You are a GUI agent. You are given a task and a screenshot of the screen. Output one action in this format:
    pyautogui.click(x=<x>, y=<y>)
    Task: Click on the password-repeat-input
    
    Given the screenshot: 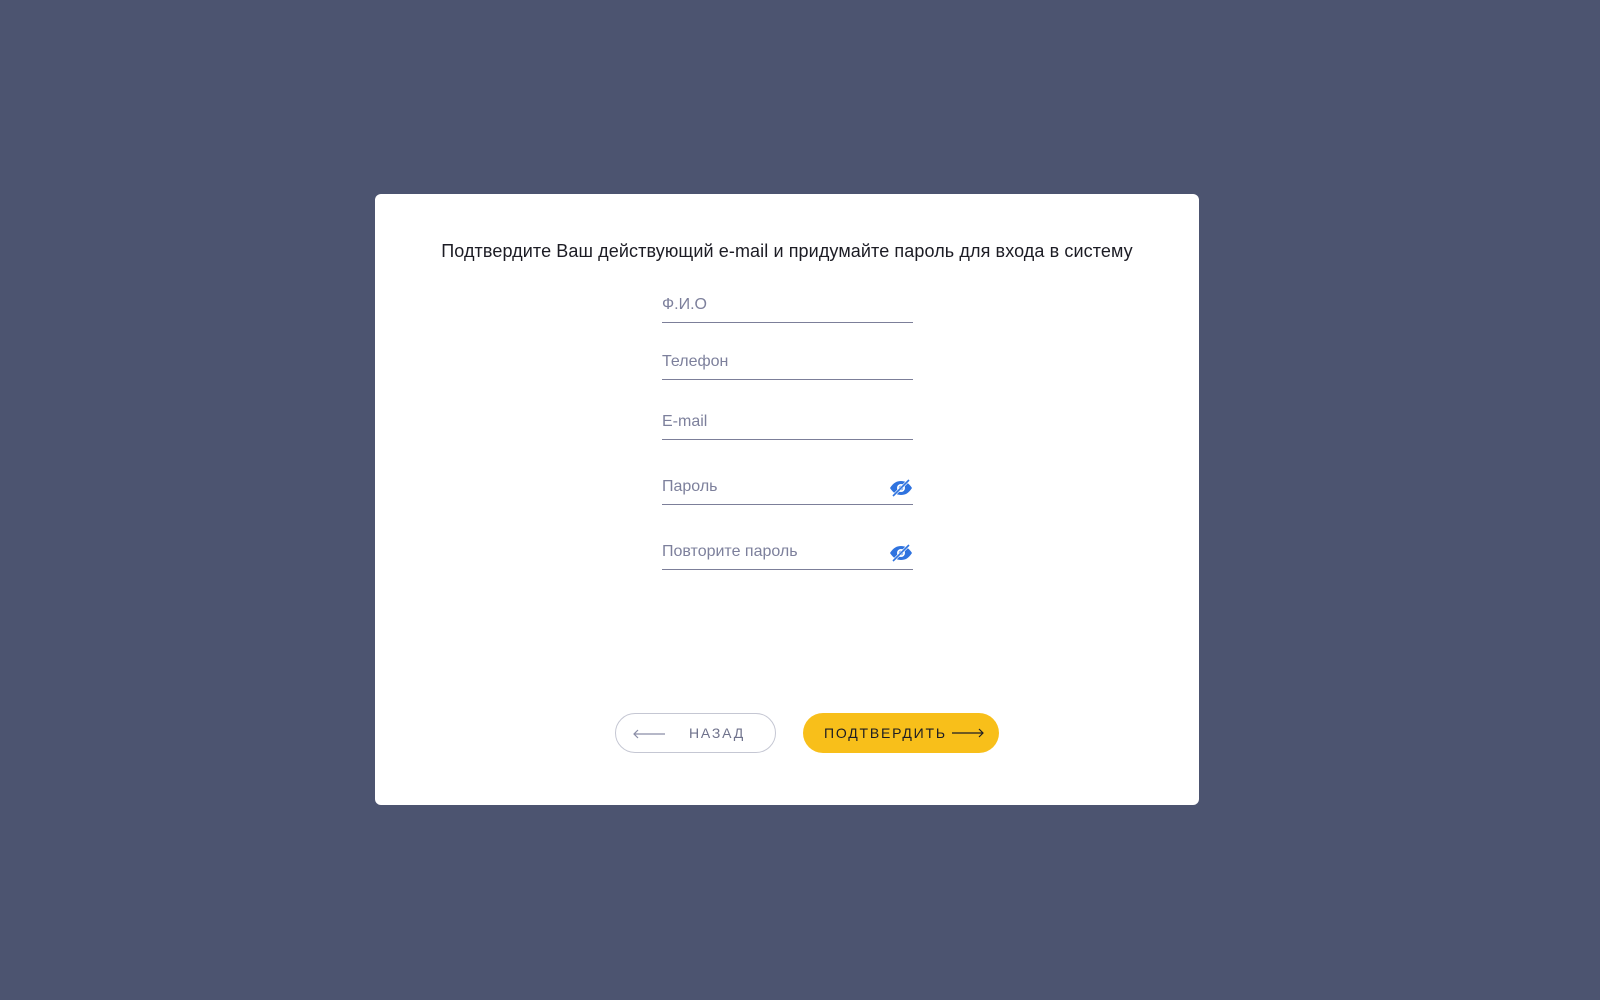 What is the action you would take?
    pyautogui.click(x=787, y=552)
    